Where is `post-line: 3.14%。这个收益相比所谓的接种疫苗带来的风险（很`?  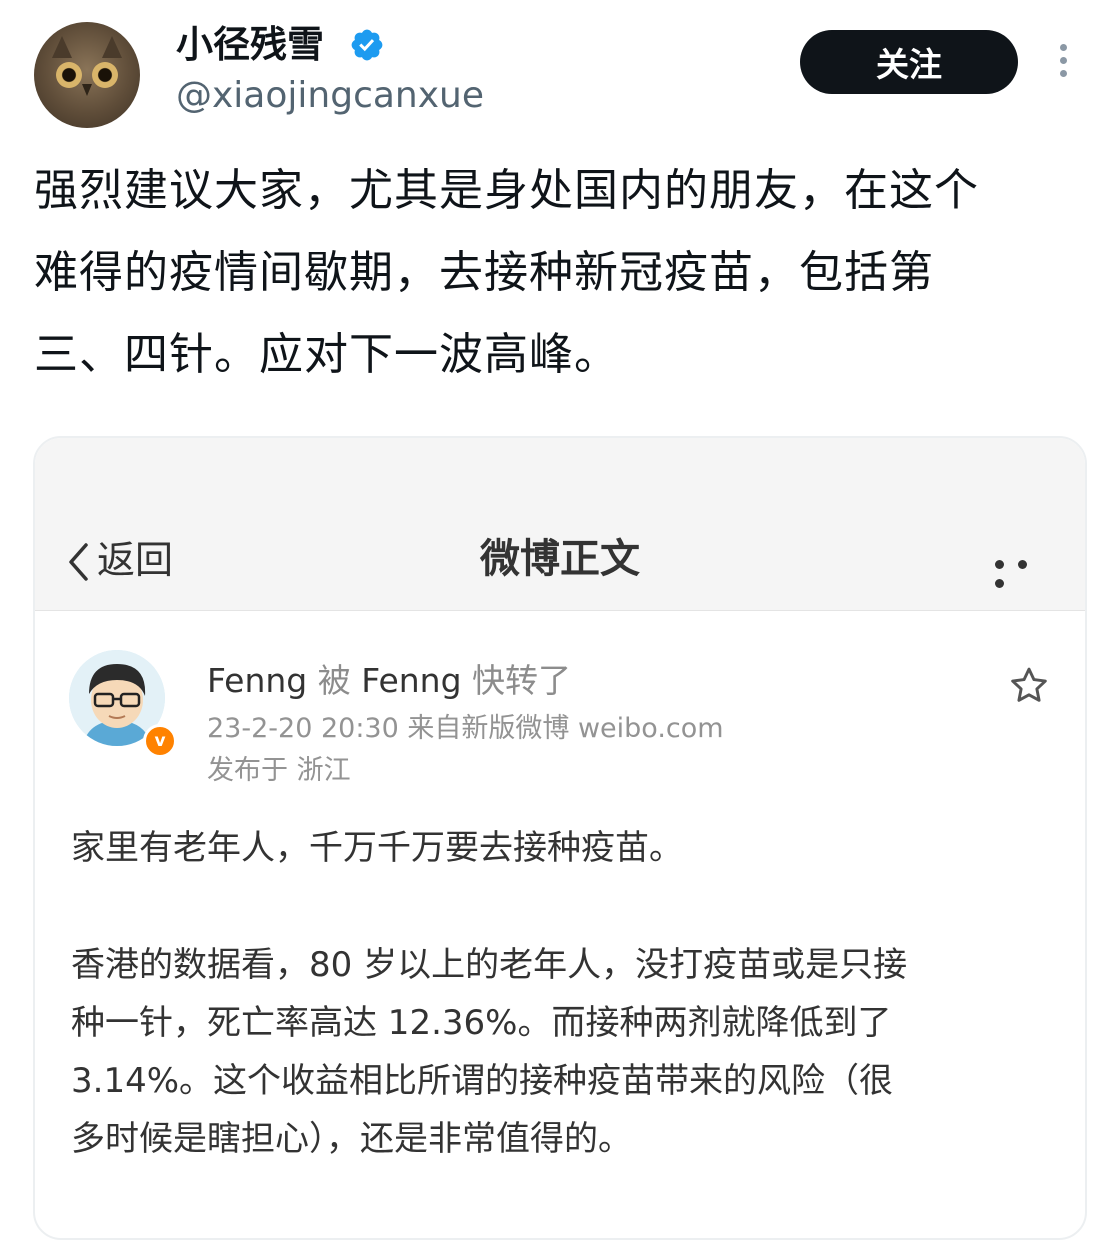
post-line: 3.14%。这个收益相比所谓的接种疫苗带来的风险（很 is located at coordinates (482, 1081).